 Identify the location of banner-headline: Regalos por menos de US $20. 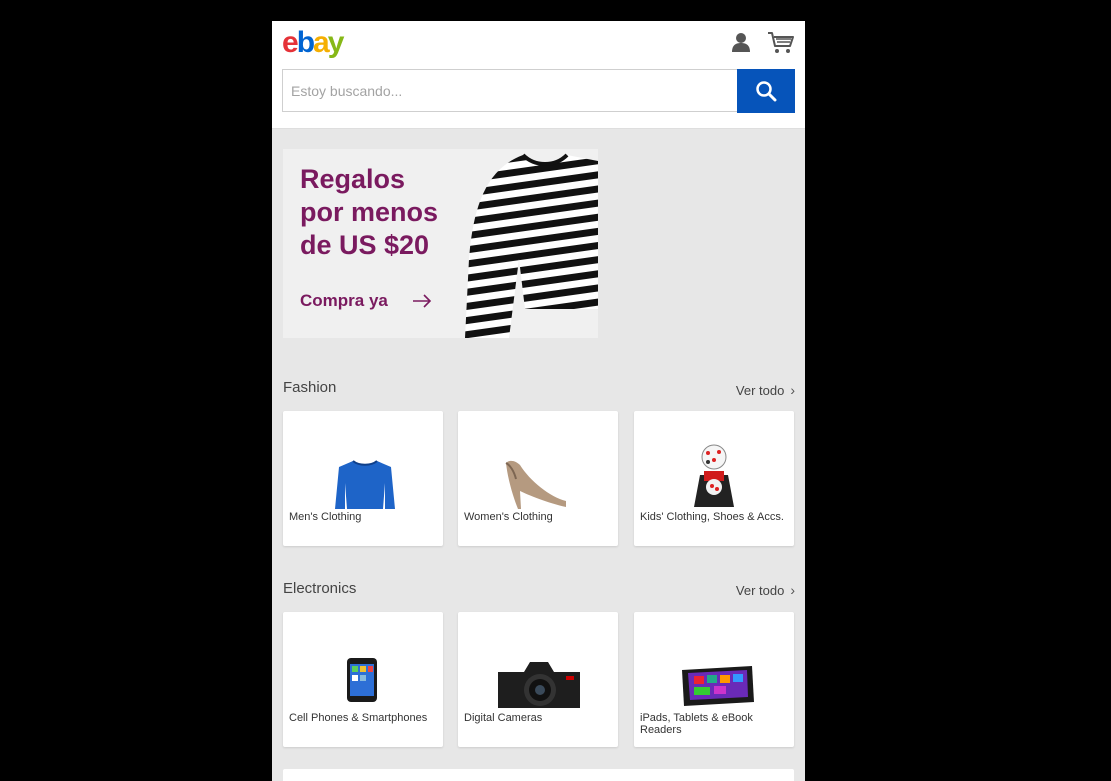
(369, 212).